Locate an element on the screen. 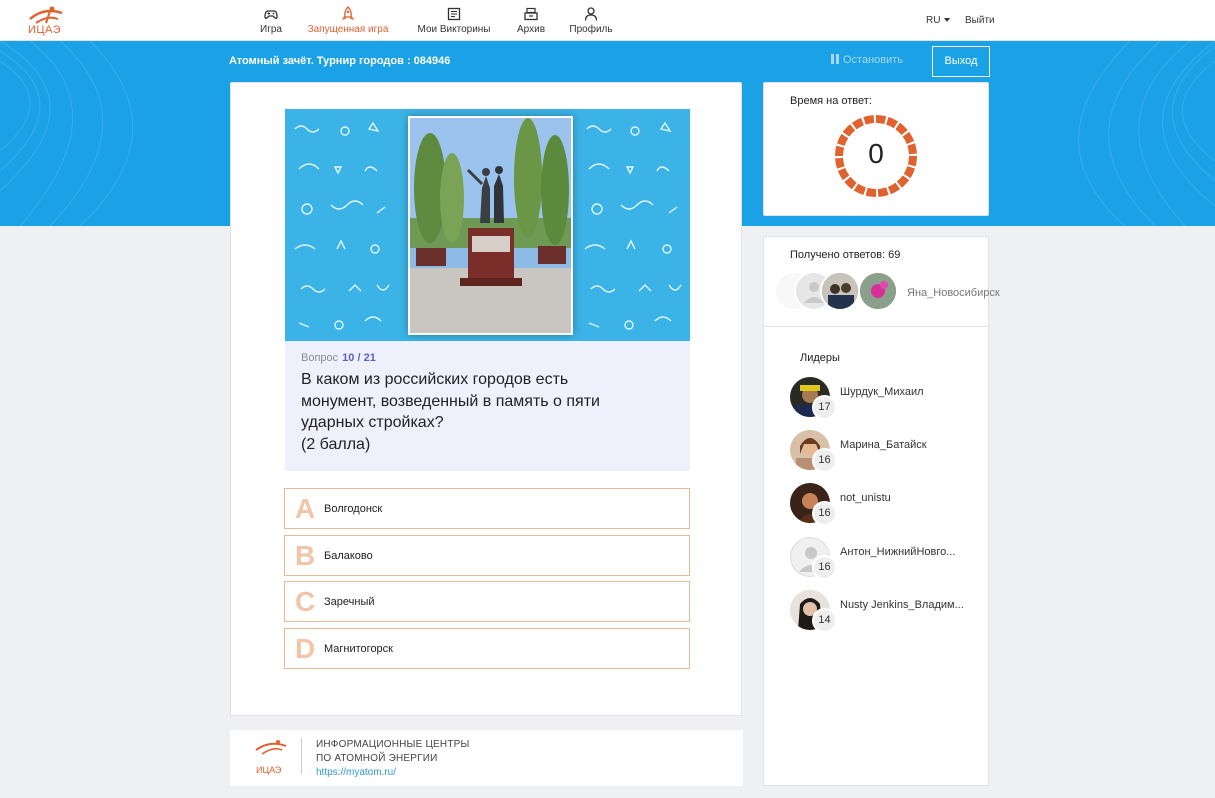 The image size is (1215, 798). question-text-line: монумент, возведенный в память о пяти is located at coordinates (450, 401).